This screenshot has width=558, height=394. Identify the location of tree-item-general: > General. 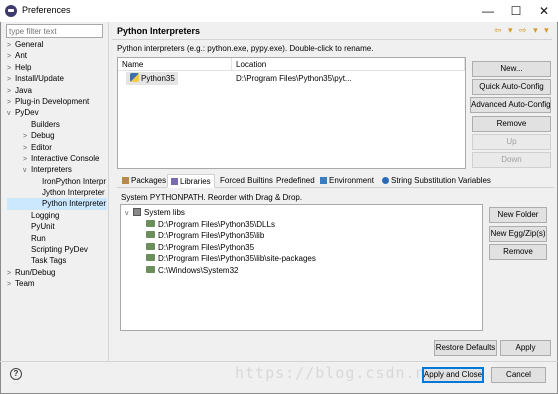
(57, 44).